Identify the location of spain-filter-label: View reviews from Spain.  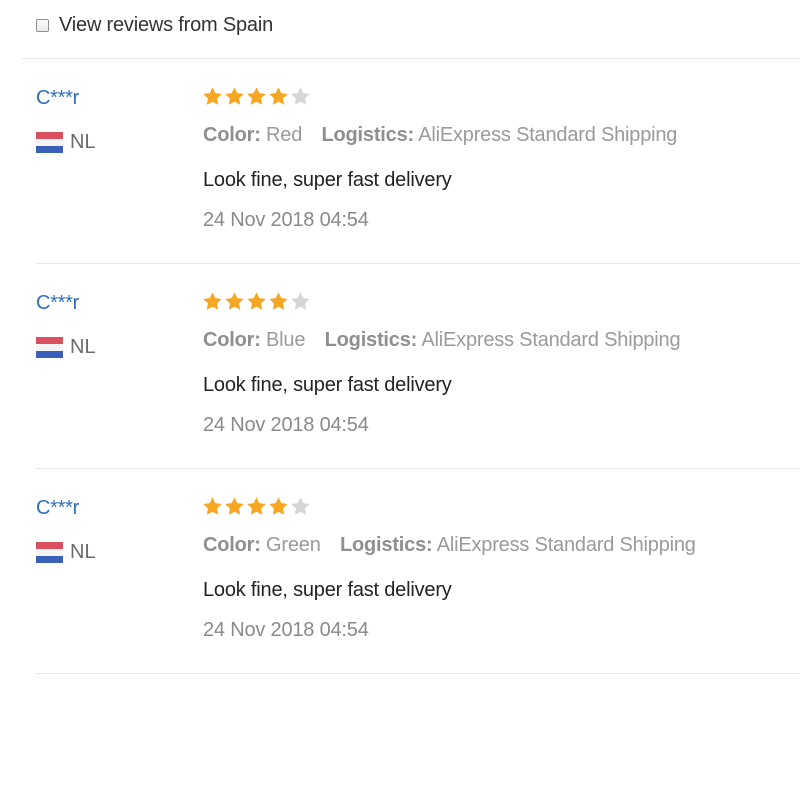
(166, 25).